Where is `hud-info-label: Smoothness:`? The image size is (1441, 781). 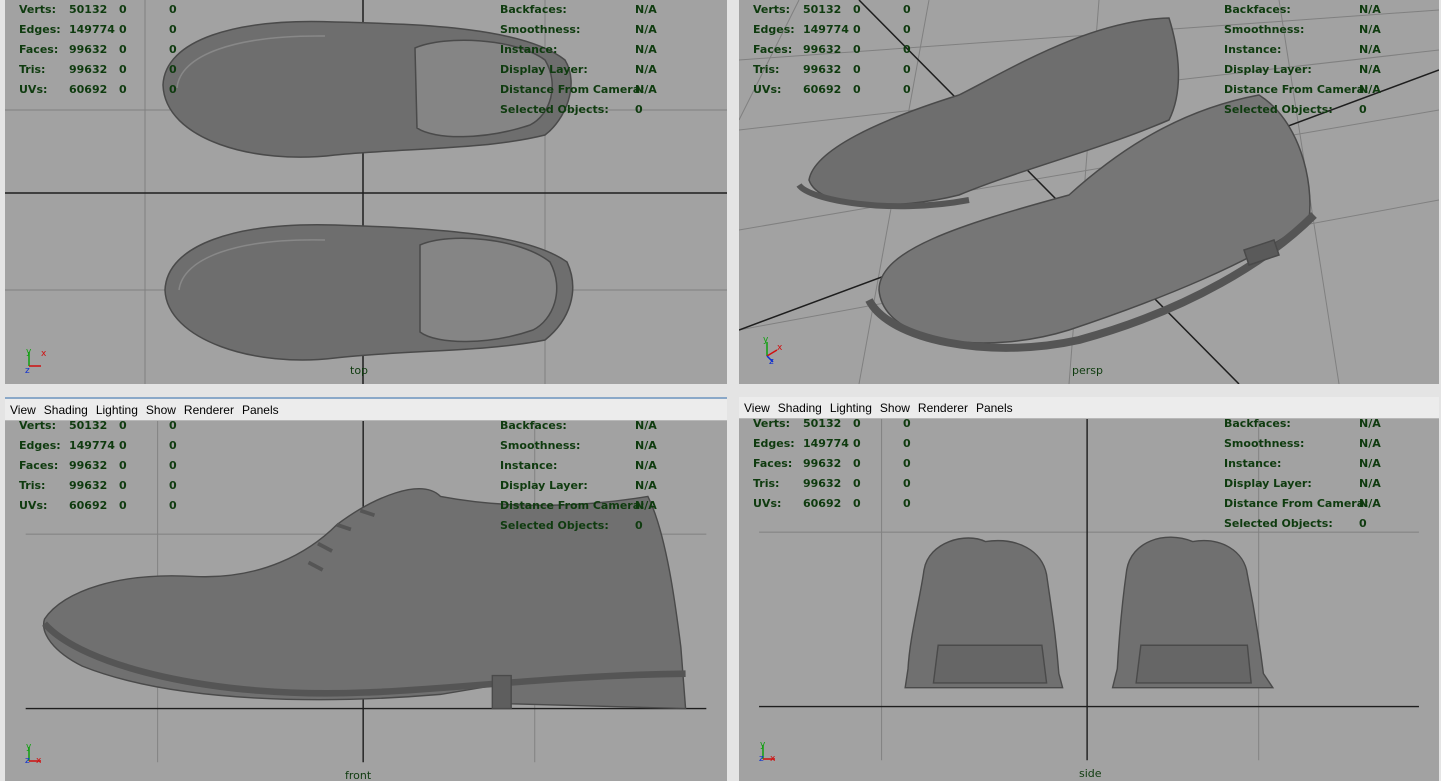 hud-info-label: Smoothness: is located at coordinates (540, 29).